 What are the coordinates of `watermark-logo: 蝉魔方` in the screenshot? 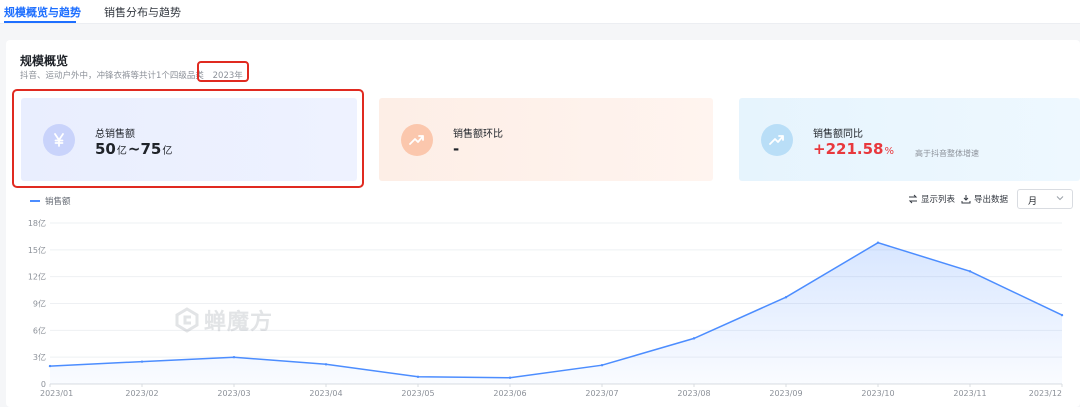 It's located at (223, 320).